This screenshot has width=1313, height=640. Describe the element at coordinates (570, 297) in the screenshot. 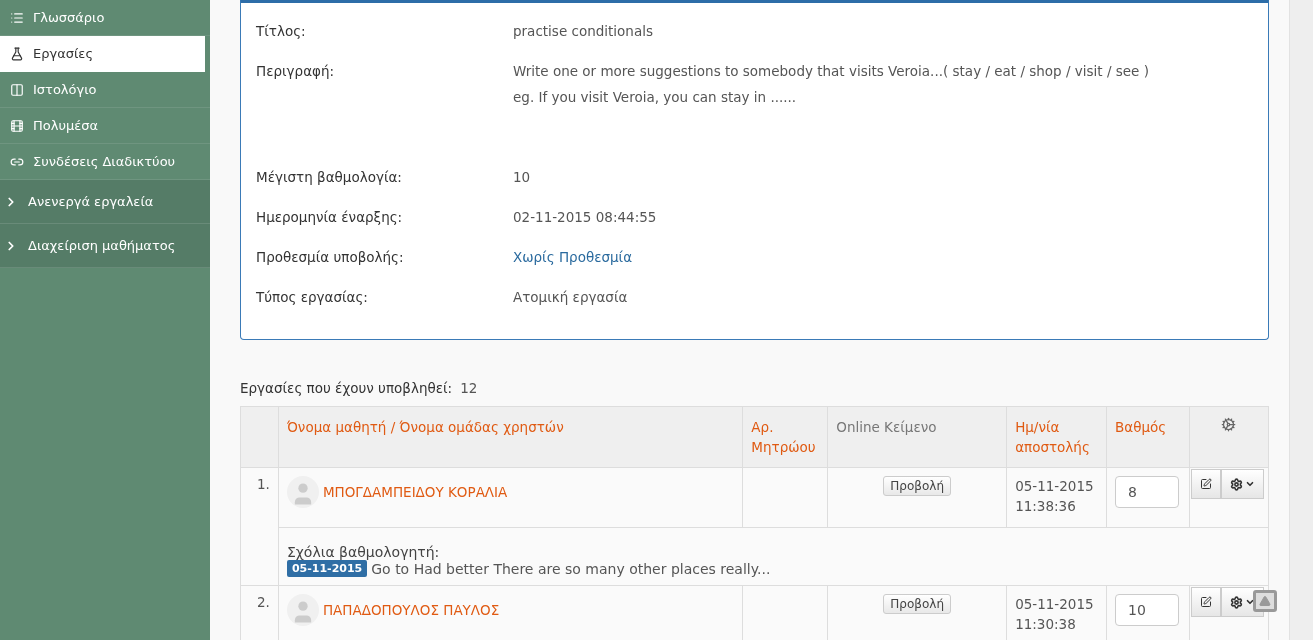

I see `field-value: Ατομική εργασία` at that location.